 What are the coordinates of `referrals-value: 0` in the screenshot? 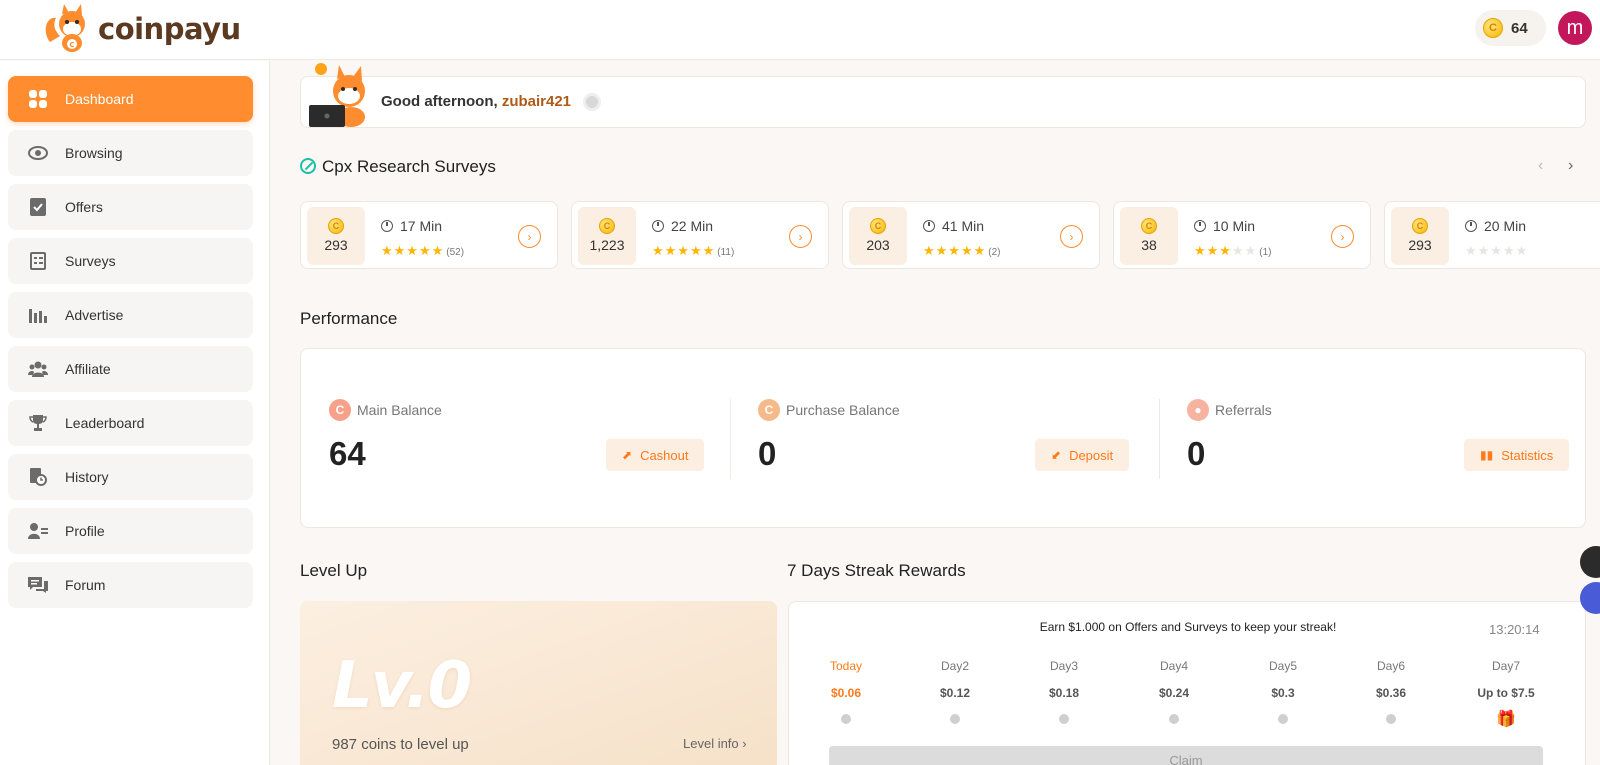 It's located at (1196, 453).